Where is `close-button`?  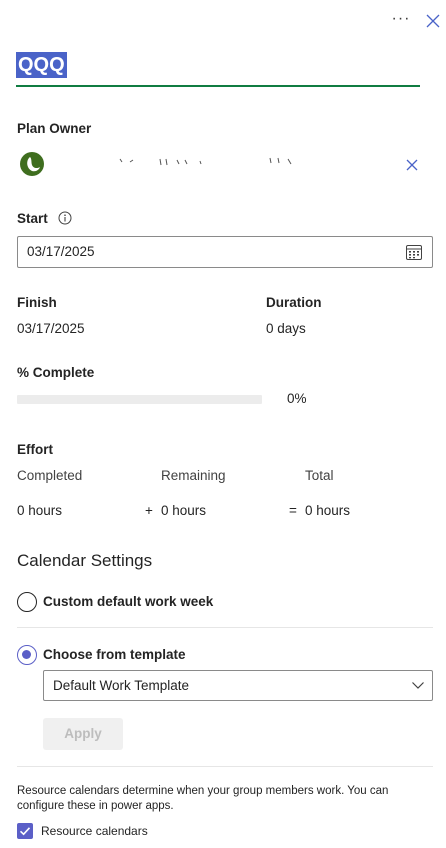
close-button is located at coordinates (433, 21).